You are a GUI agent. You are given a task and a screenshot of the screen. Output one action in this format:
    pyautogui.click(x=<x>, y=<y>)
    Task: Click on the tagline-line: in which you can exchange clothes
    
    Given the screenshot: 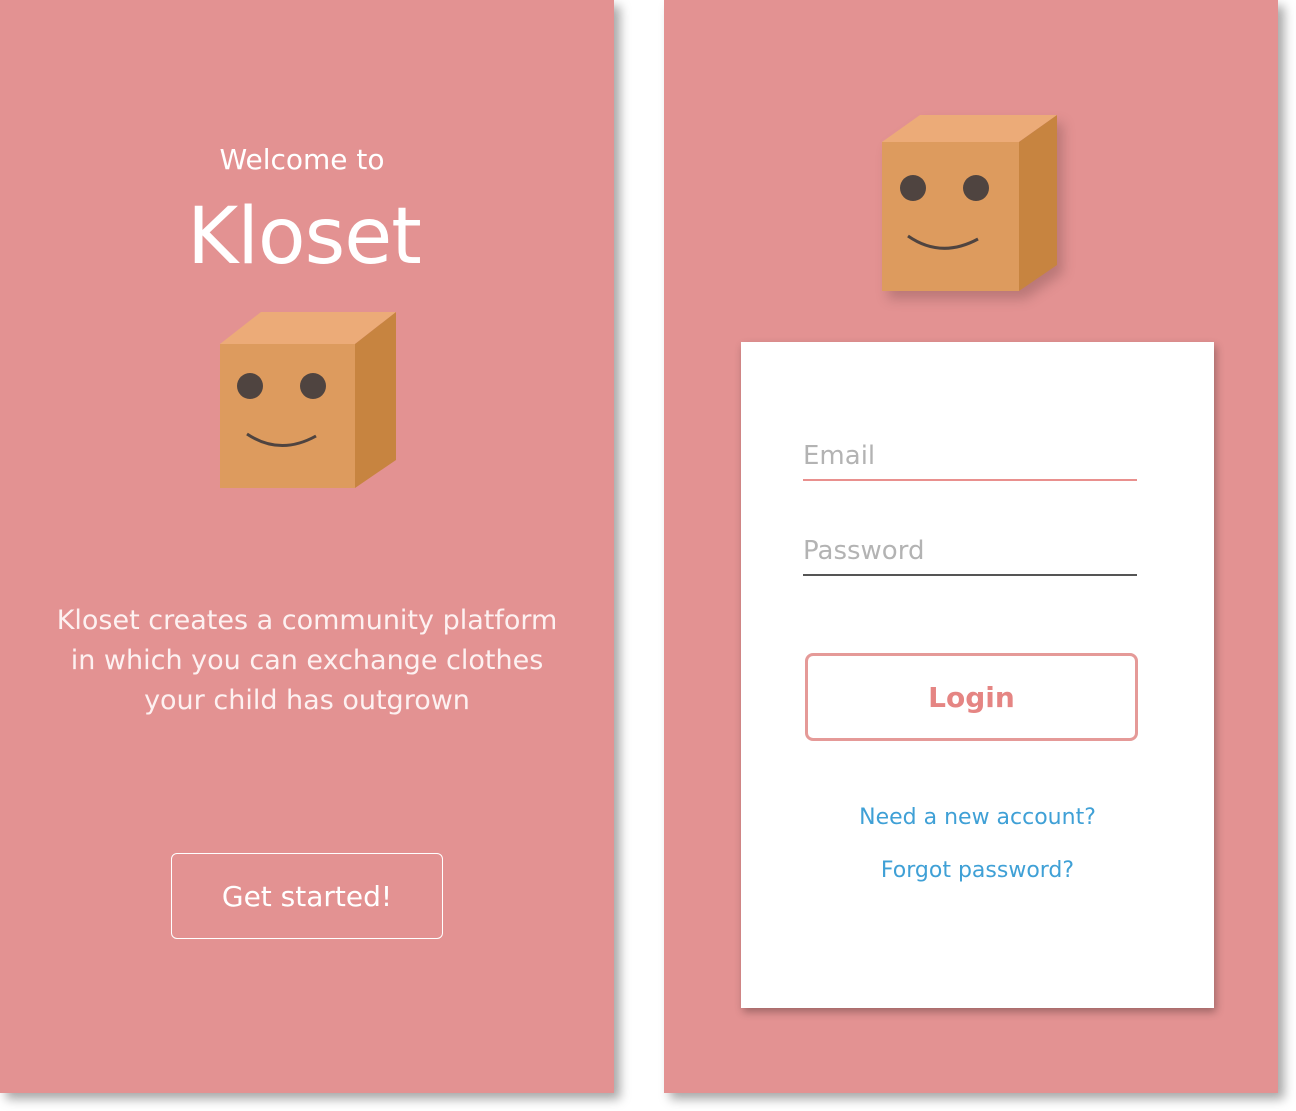 What is the action you would take?
    pyautogui.click(x=307, y=660)
    